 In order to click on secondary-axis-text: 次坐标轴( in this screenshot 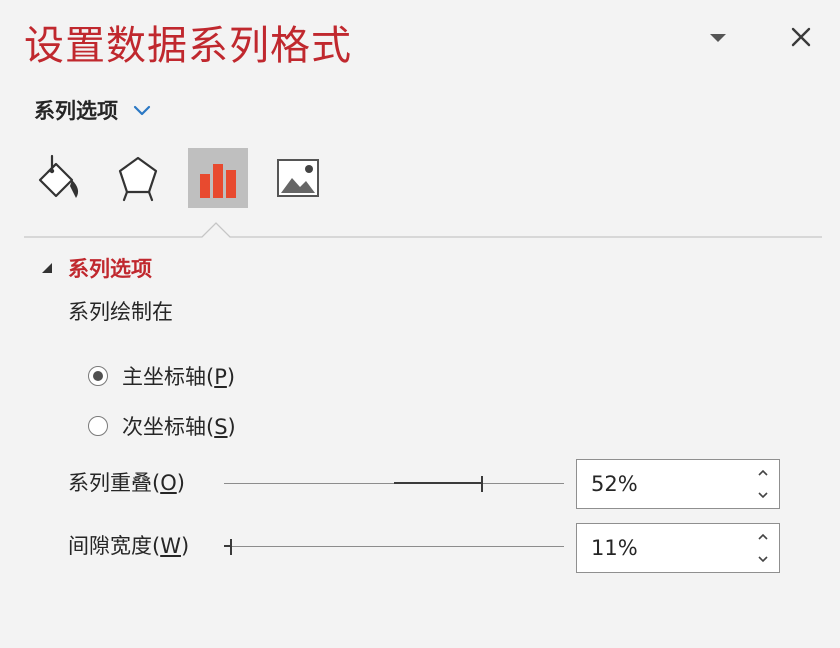, I will do `click(168, 427)`.